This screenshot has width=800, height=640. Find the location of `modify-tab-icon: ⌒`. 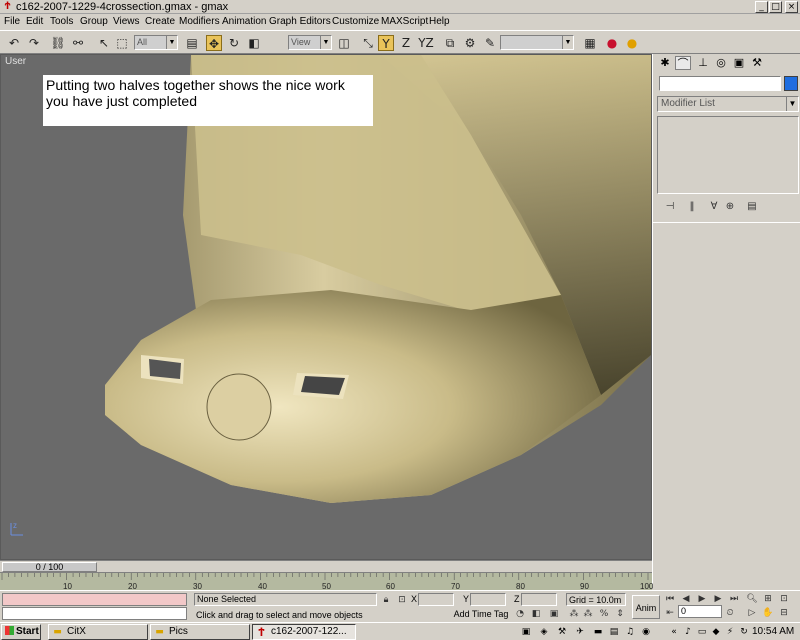

modify-tab-icon: ⌒ is located at coordinates (683, 63).